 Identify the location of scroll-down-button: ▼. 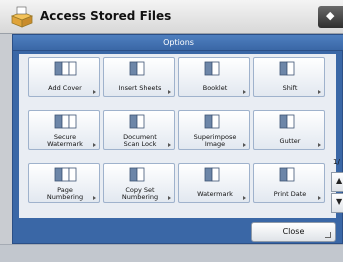
(337, 203).